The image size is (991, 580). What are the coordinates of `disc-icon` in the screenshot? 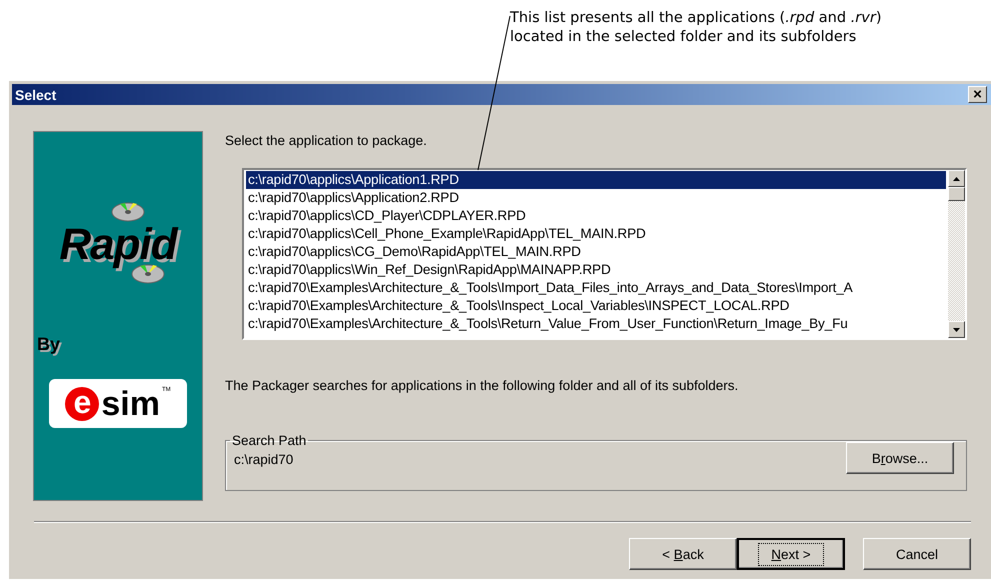 It's located at (127, 212).